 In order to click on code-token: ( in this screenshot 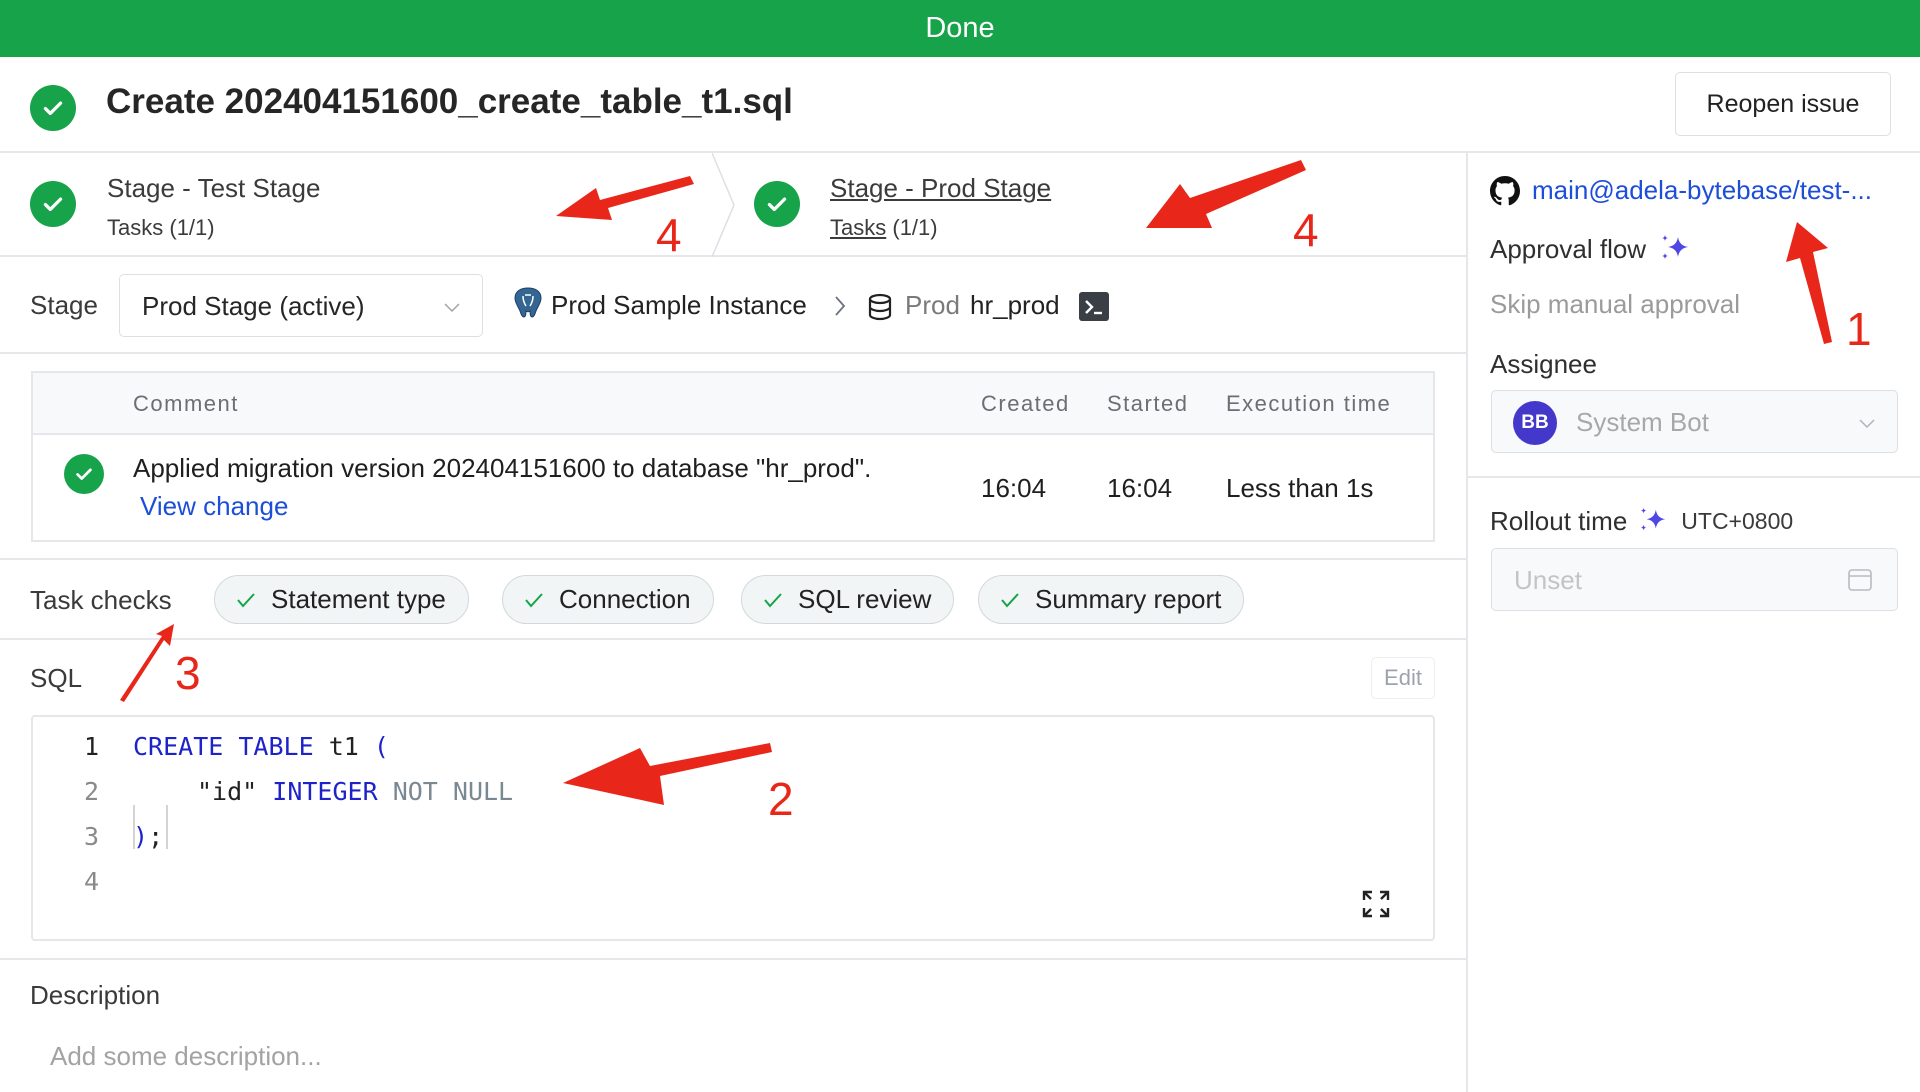, I will do `click(381, 746)`.